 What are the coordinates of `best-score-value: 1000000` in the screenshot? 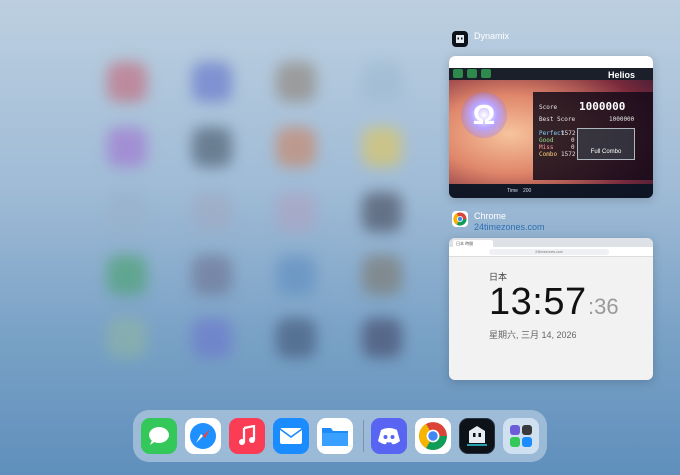 It's located at (622, 119).